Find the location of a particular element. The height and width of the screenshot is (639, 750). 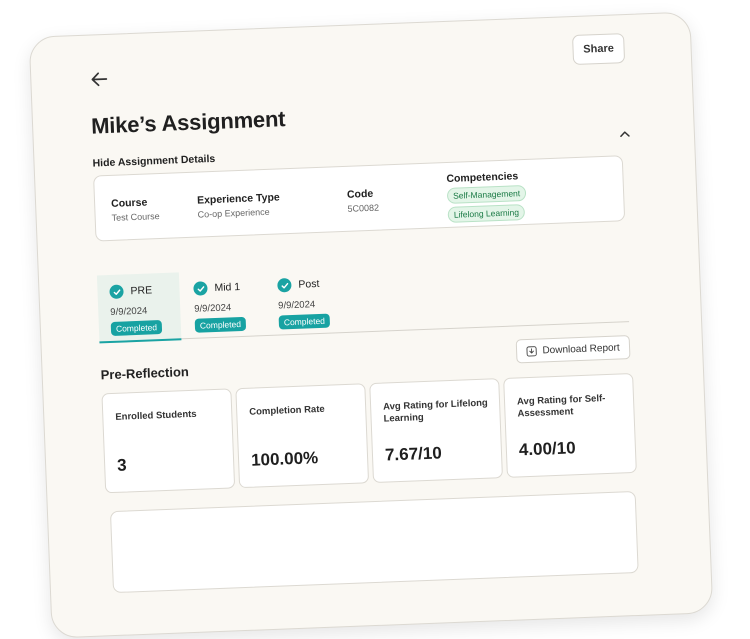

stat-value: 3 is located at coordinates (122, 465).